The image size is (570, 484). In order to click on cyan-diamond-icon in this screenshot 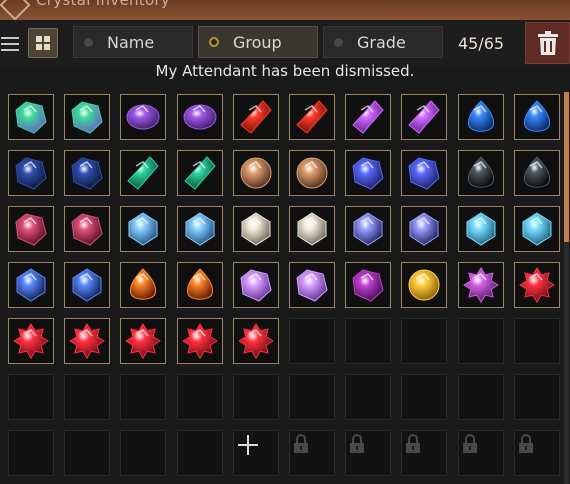, I will do `click(537, 229)`.